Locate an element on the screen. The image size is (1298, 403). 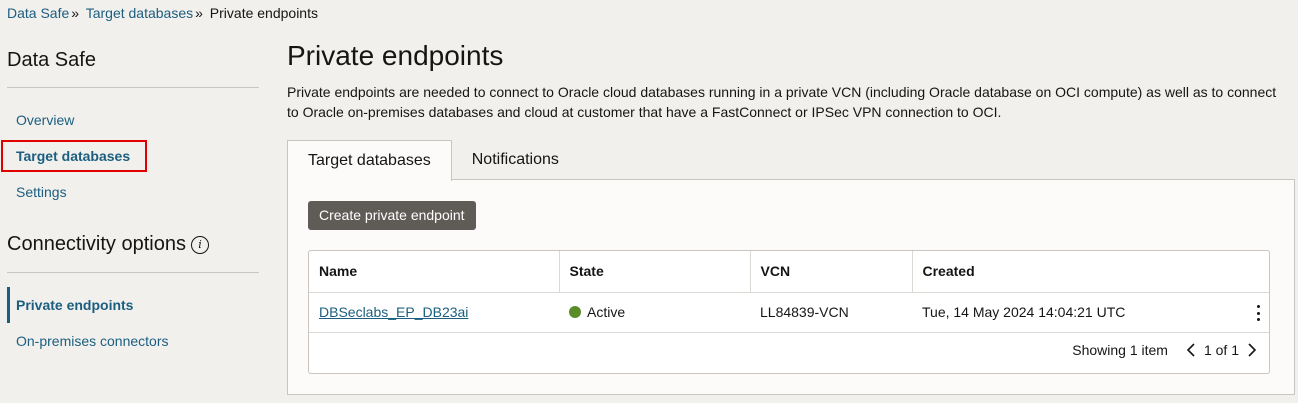
state-value: Active is located at coordinates (606, 312).